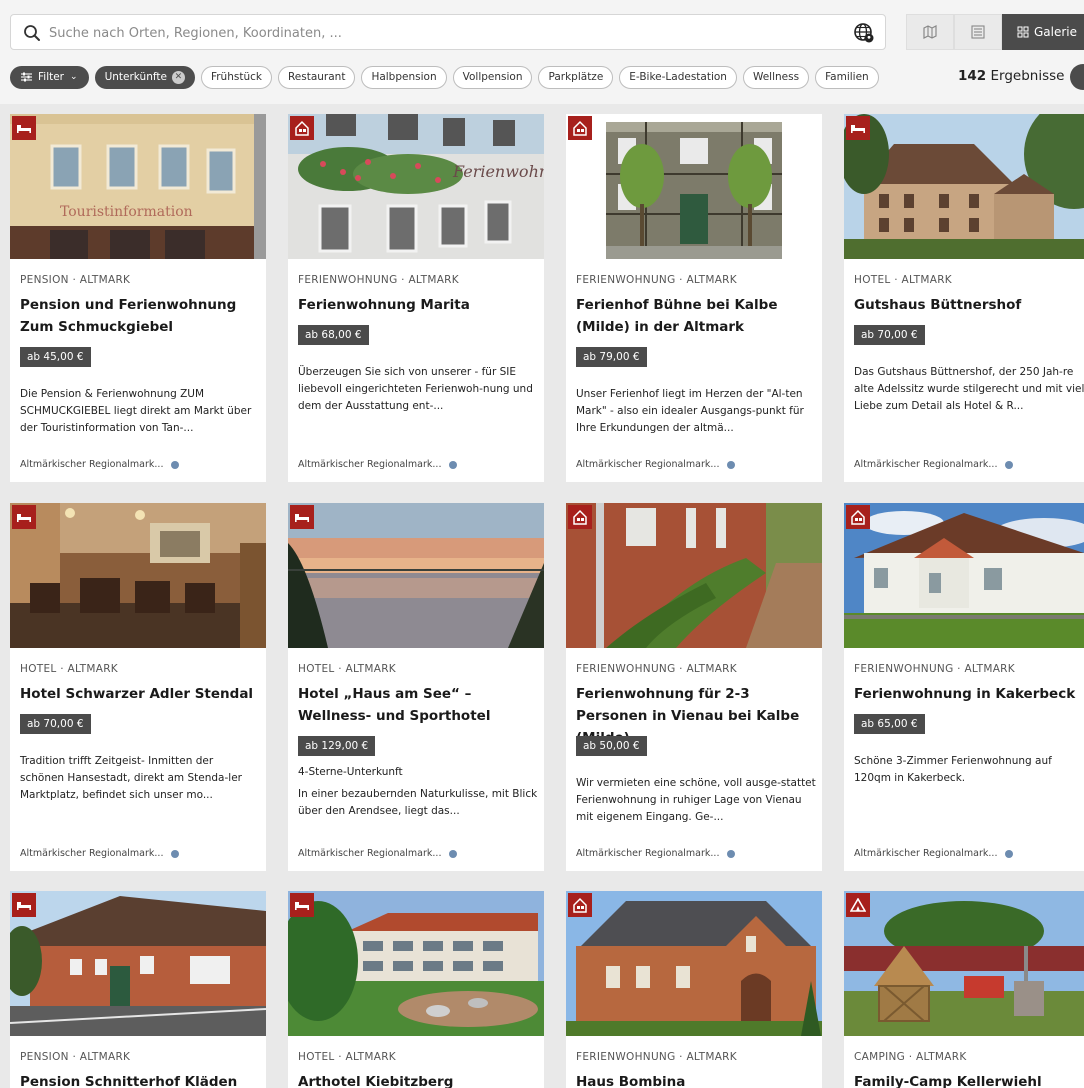 The image size is (1084, 1088). I want to click on list-icon, so click(978, 32).